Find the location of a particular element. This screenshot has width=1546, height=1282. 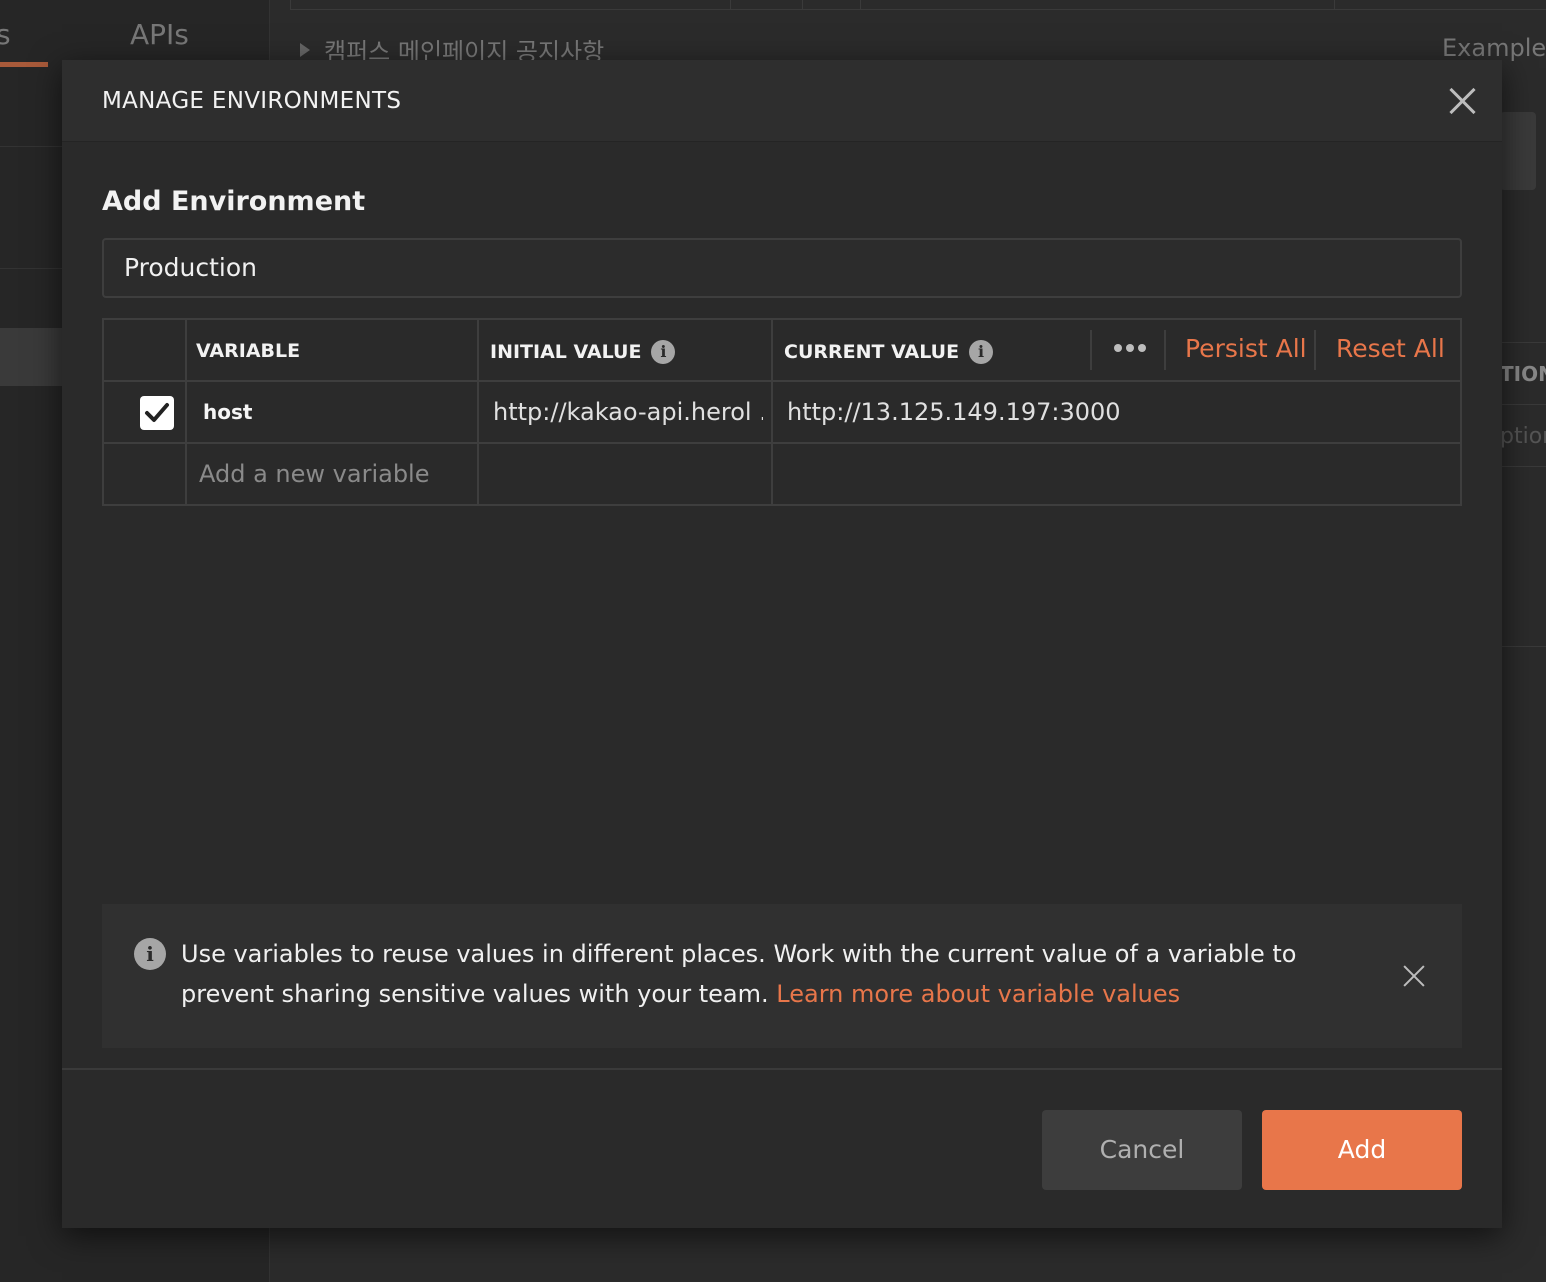

row-divider is located at coordinates (782, 381).